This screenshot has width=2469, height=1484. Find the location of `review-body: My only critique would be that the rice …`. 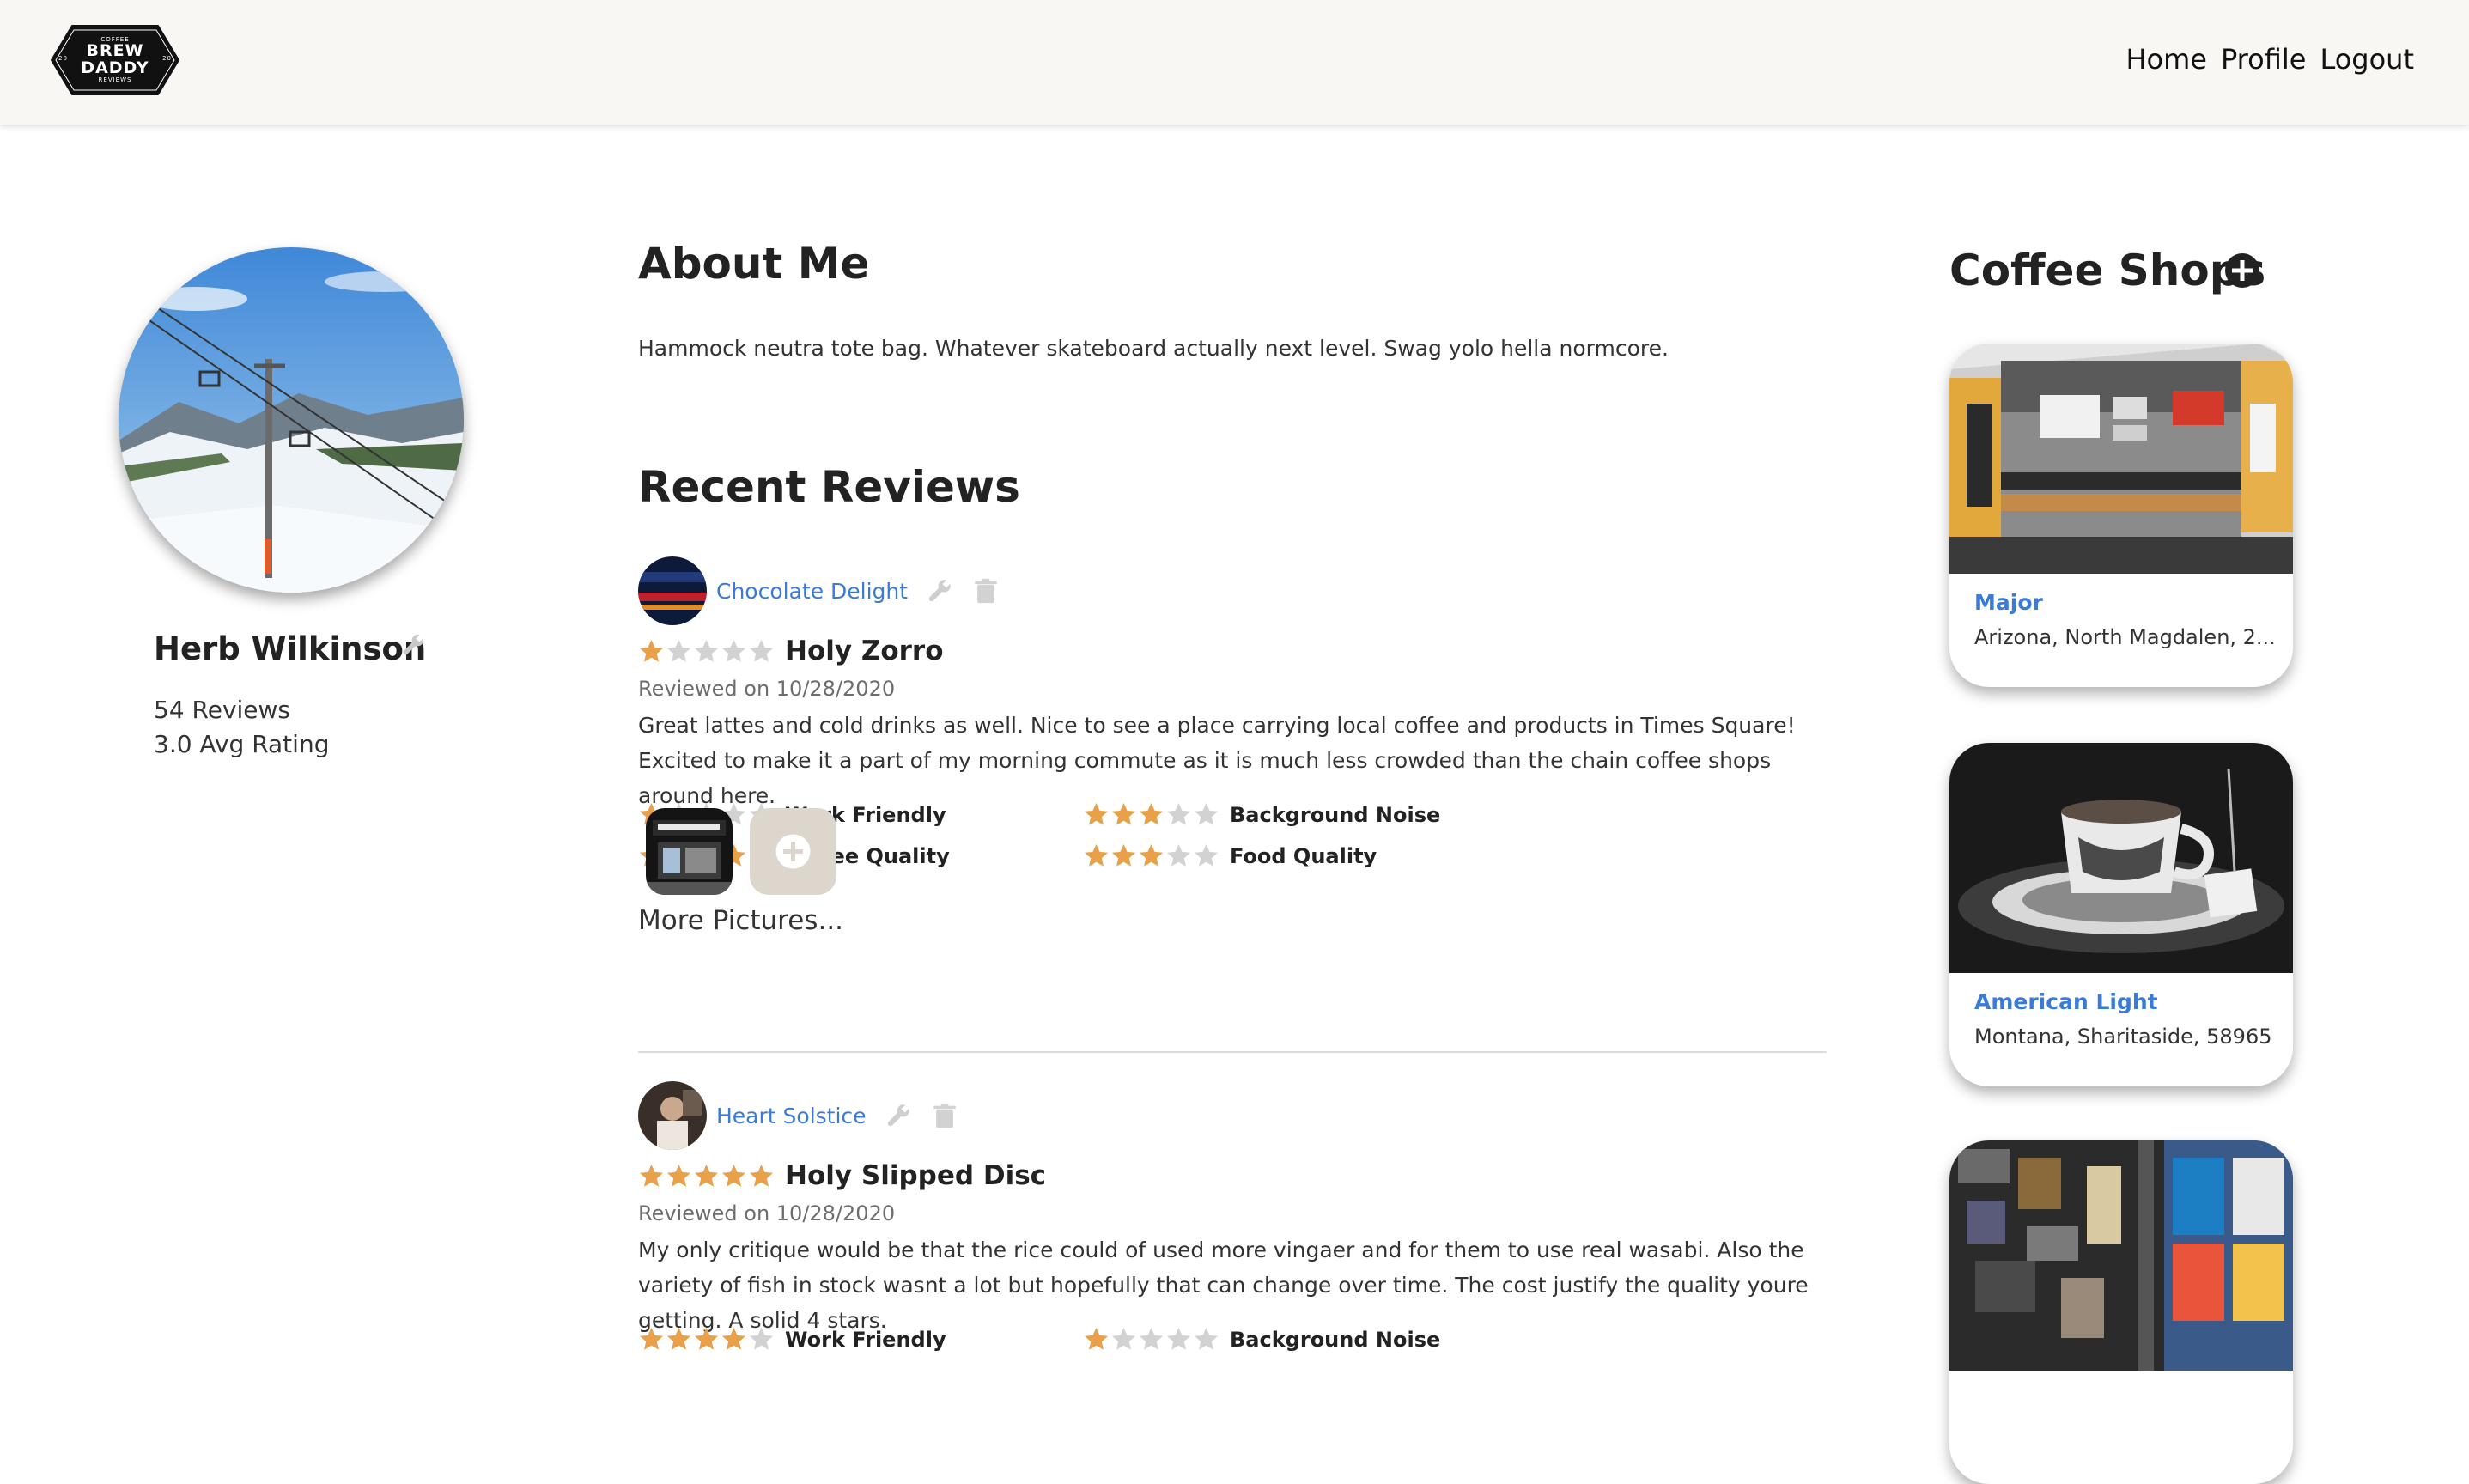

review-body: My only critique would be that the rice … is located at coordinates (1223, 1286).